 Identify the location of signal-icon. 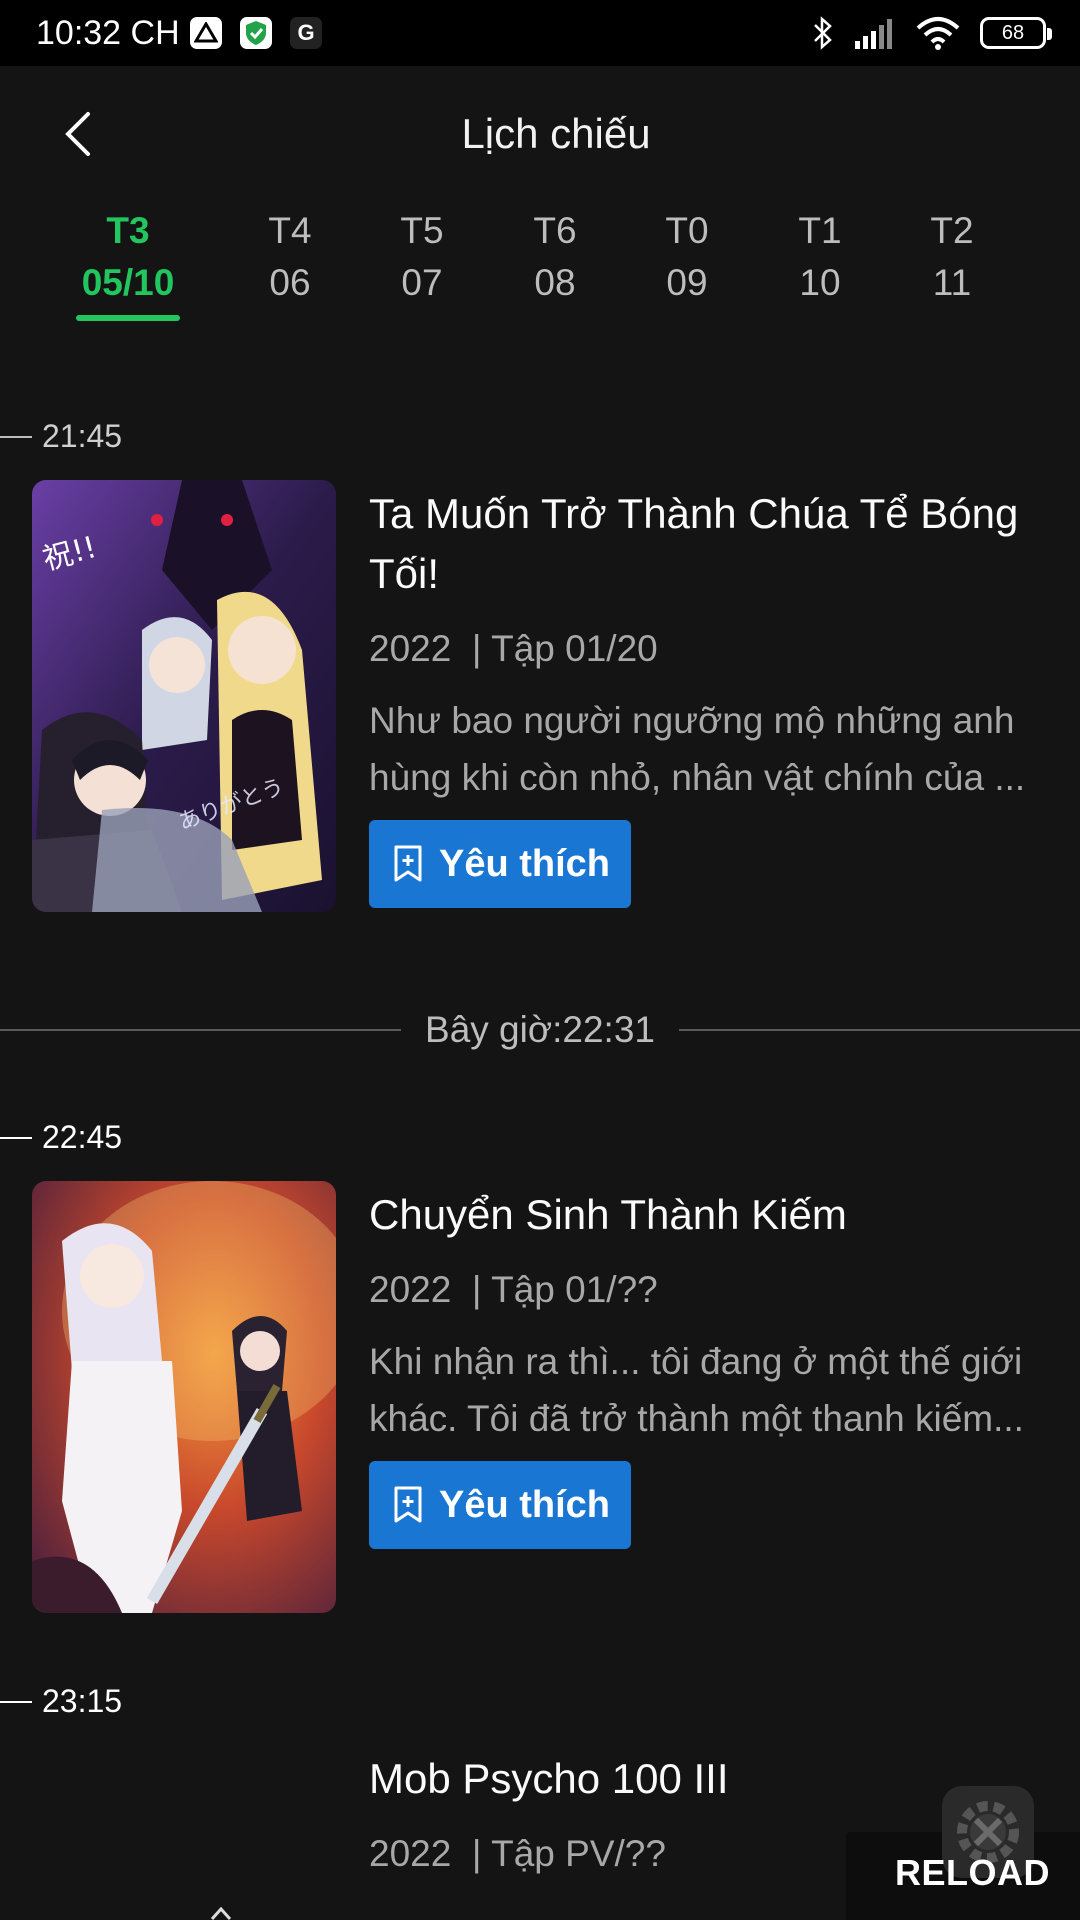
(873, 34).